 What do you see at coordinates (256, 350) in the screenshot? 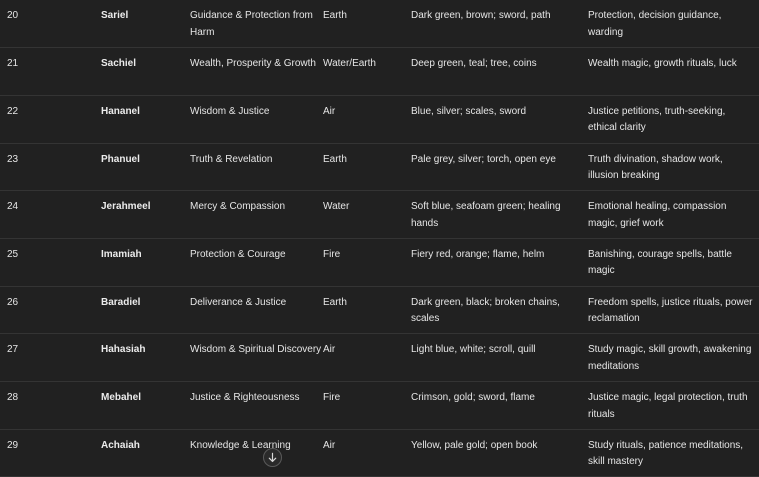
I see `cell-domain: Wisdom & Spiritual Discovery` at bounding box center [256, 350].